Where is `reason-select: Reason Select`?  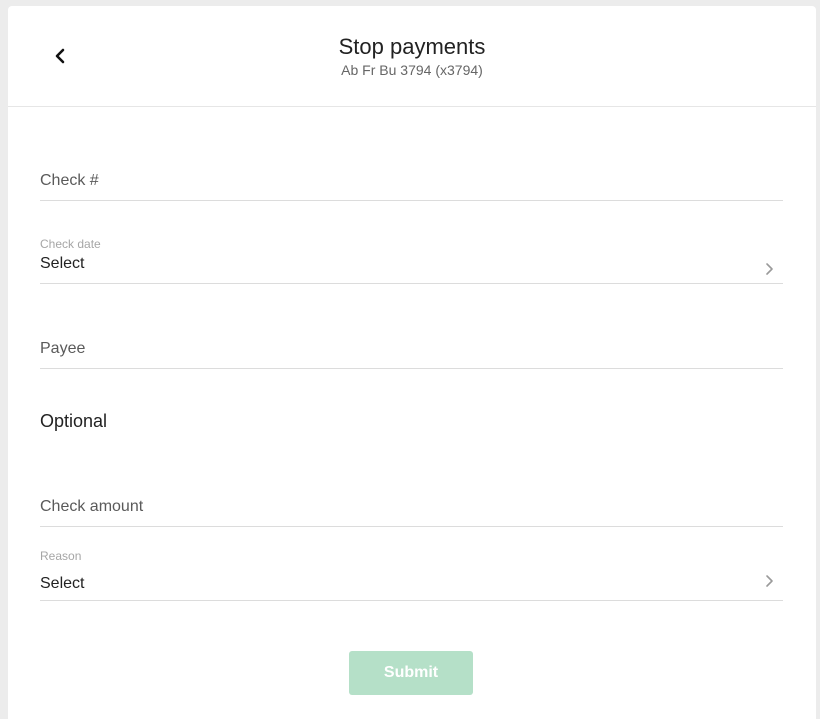
reason-select: Reason Select is located at coordinates (411, 574).